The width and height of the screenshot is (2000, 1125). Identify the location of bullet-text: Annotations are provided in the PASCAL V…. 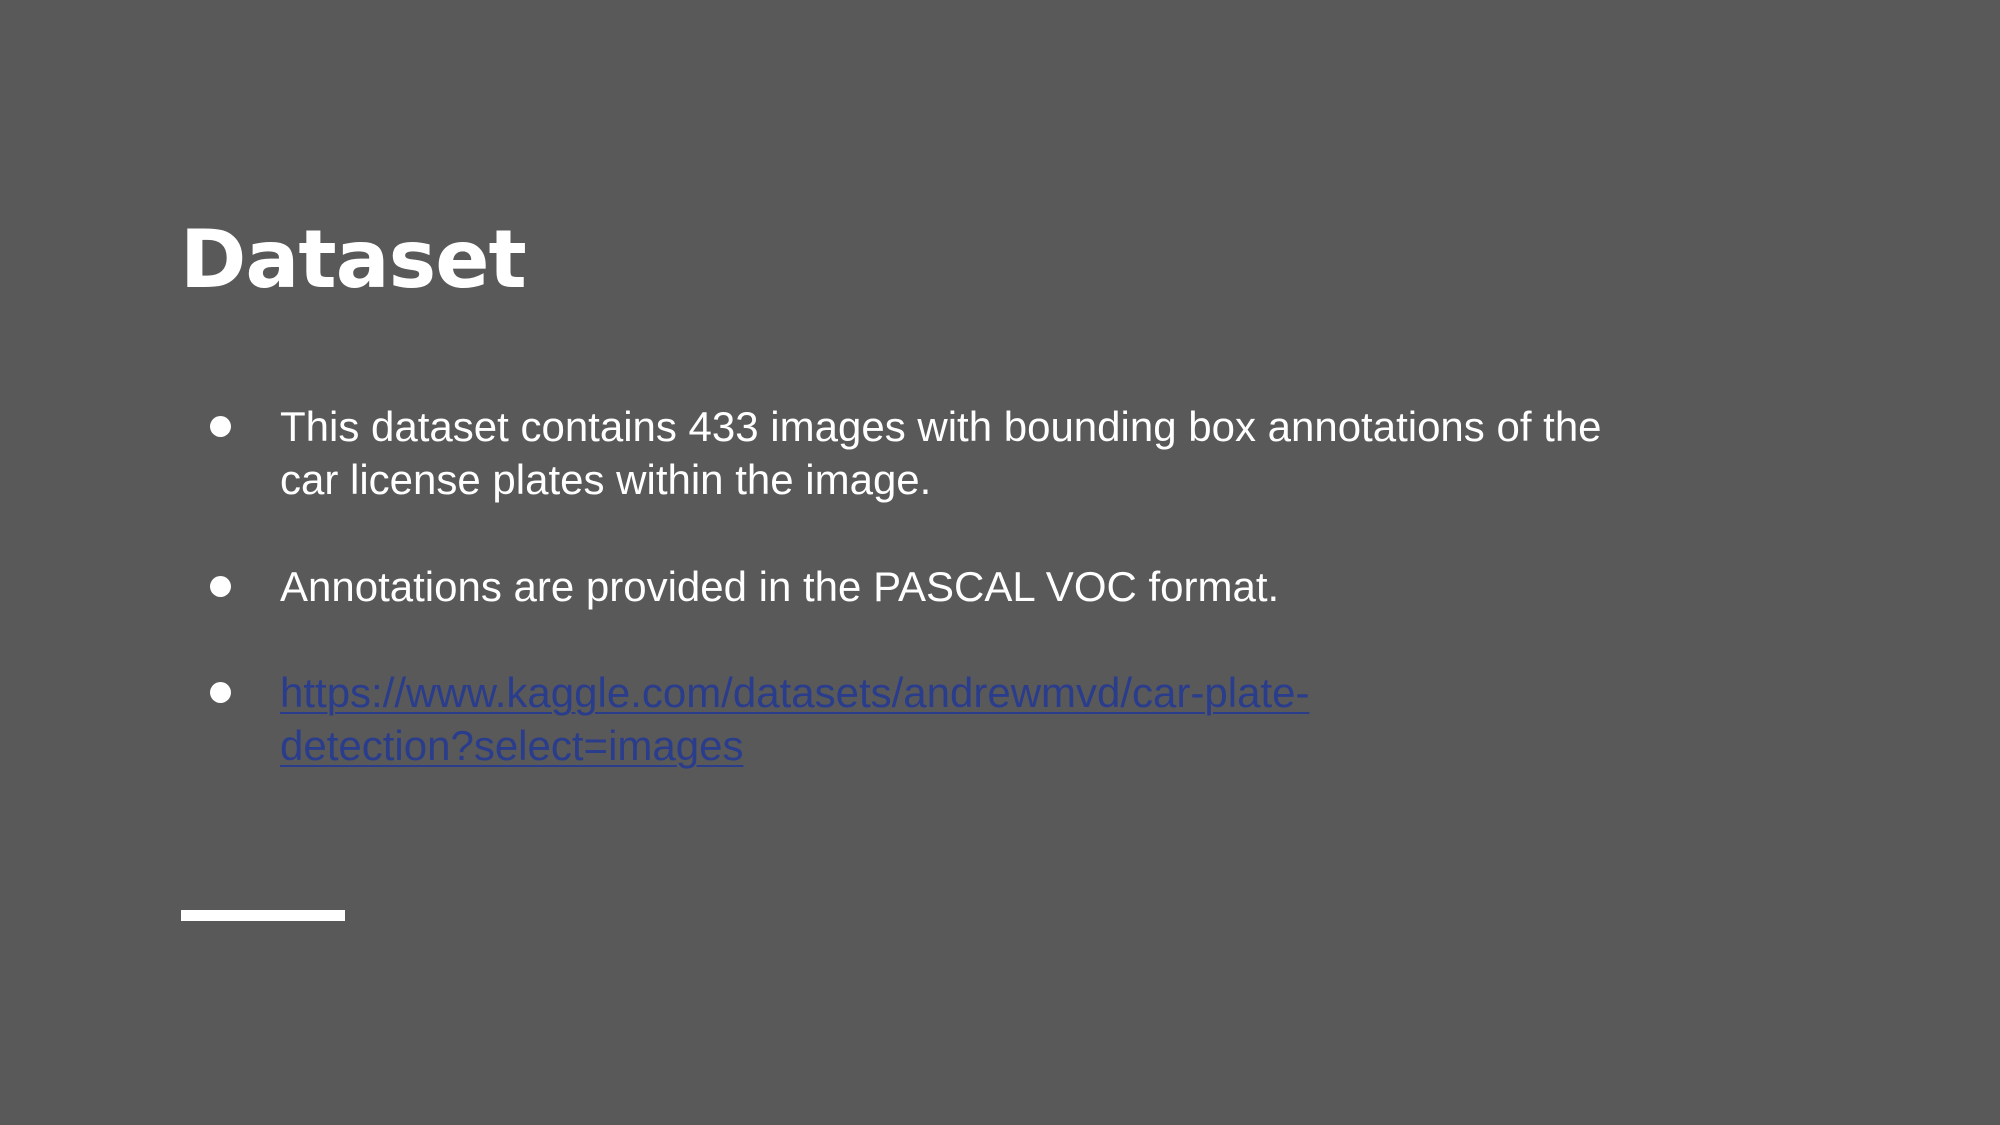
(780, 586).